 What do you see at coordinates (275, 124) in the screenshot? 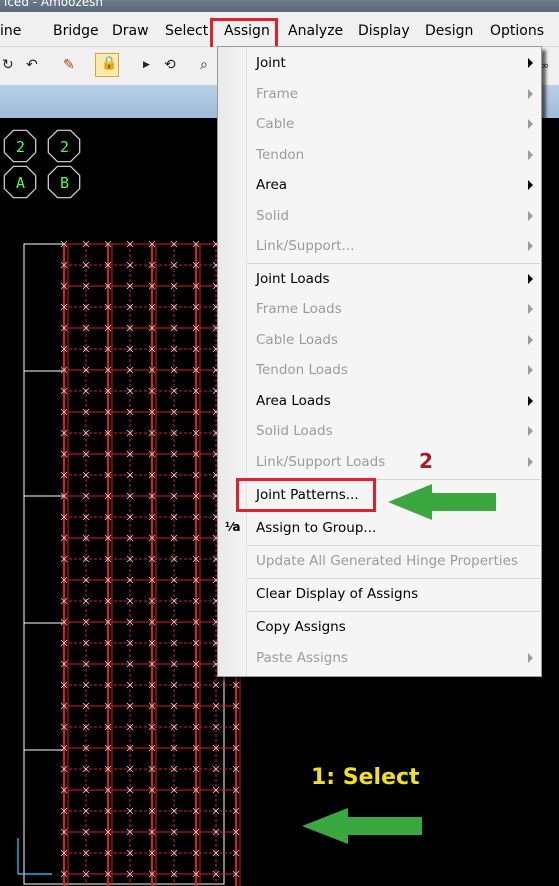
I see `menu-item-label: Cable` at bounding box center [275, 124].